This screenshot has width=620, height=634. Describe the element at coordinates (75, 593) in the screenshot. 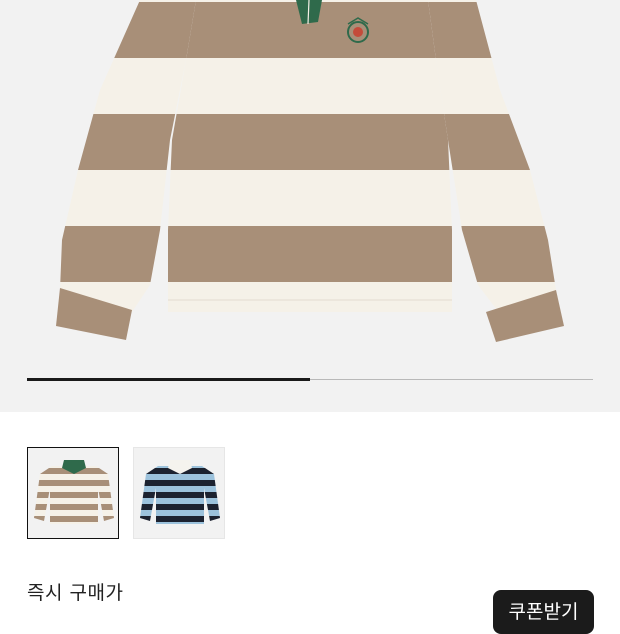

I see `instant-purchase-price-label: 즉시 구매가` at that location.